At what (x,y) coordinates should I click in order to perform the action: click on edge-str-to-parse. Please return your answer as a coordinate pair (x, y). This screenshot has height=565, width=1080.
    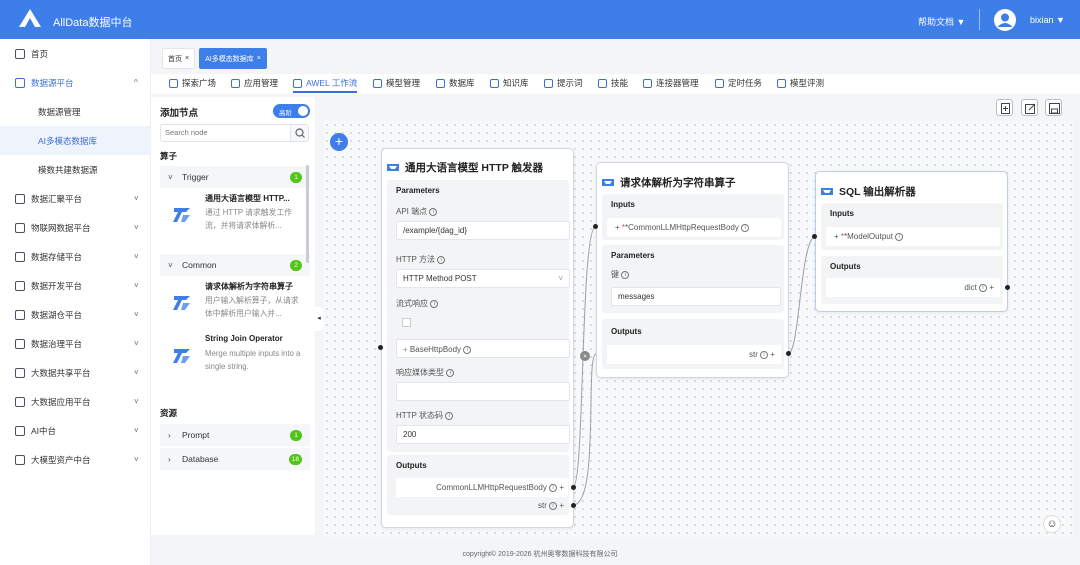
    Looking at the image, I should click on (584, 429).